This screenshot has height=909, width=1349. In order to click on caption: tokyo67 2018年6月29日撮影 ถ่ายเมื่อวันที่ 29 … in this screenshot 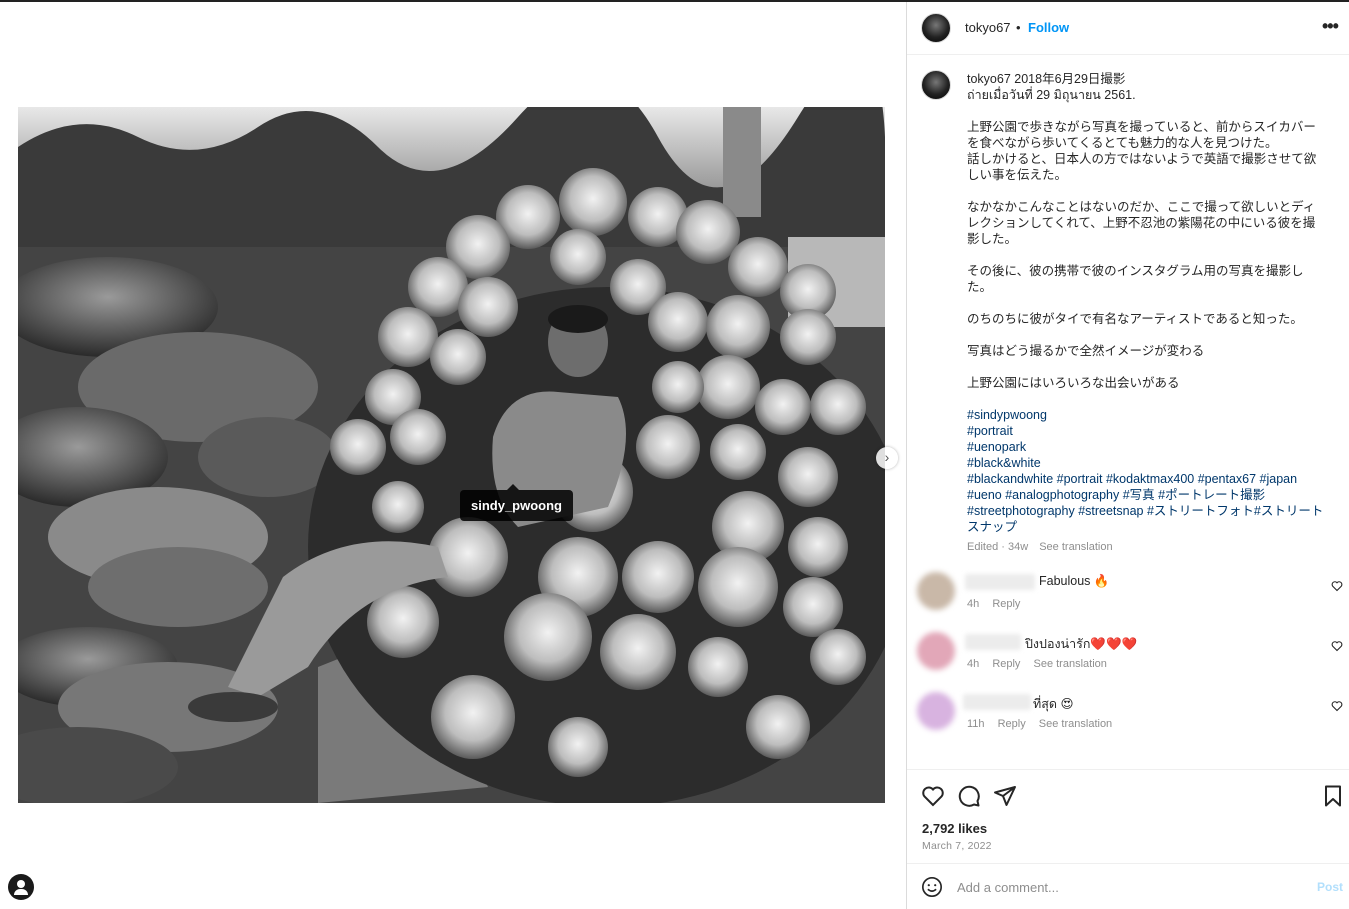, I will do `click(1147, 313)`.